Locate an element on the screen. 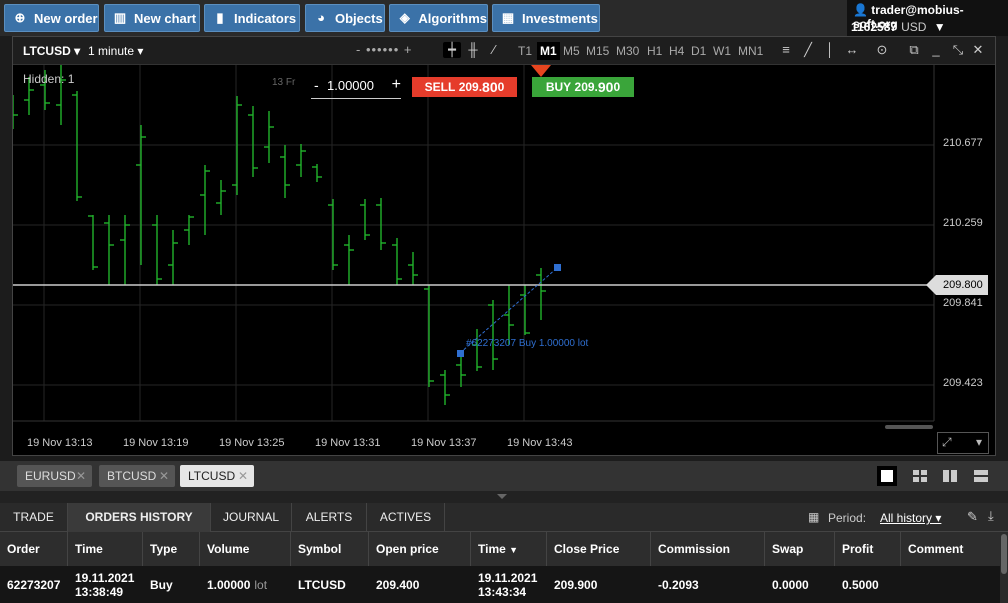  column-header-close-price: Close Price is located at coordinates (599, 549).